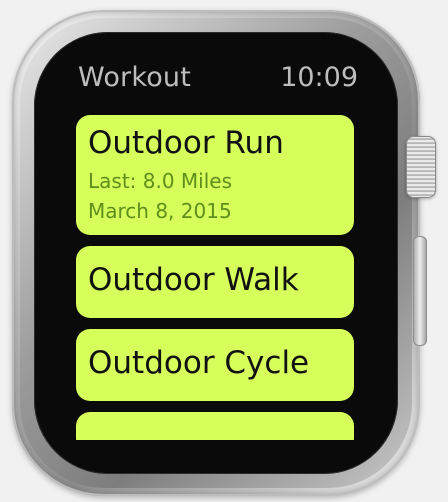 The image size is (448, 502). Describe the element at coordinates (160, 211) in the screenshot. I see `workout-last-date: March 8, 2015` at that location.